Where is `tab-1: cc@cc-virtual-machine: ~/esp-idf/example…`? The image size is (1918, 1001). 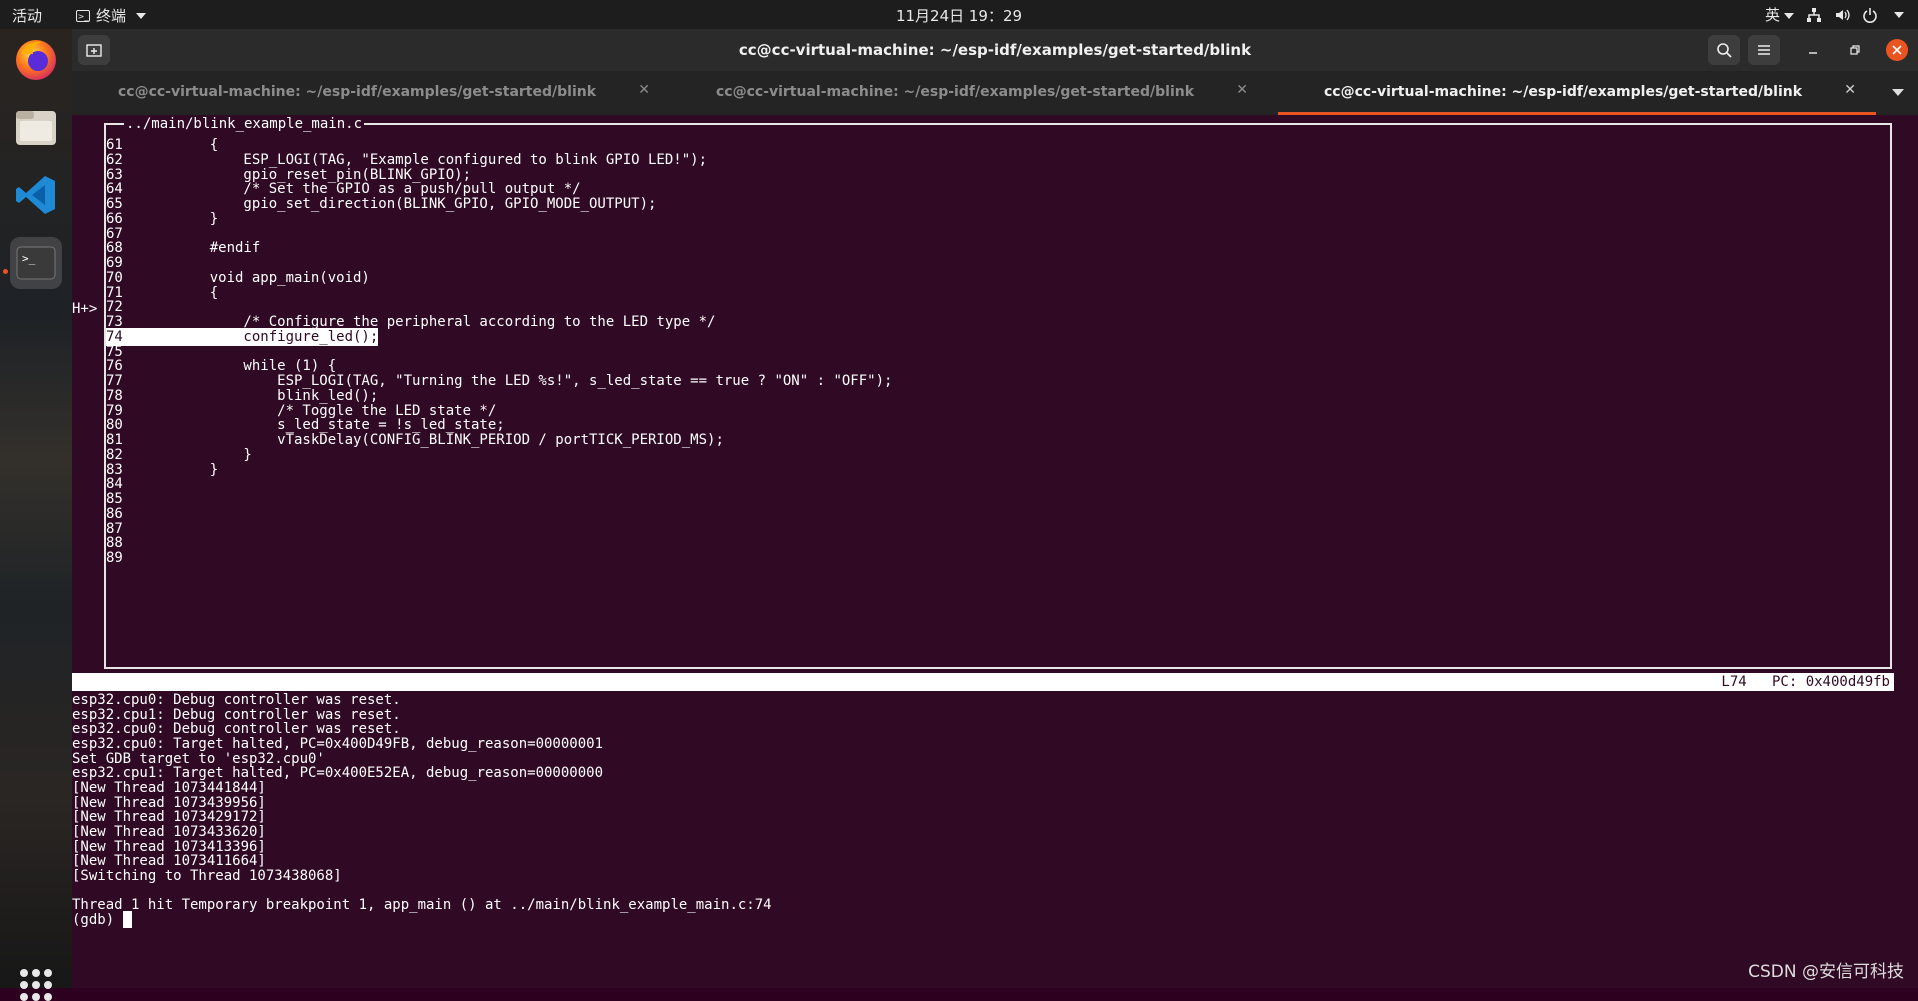 tab-1: cc@cc-virtual-machine: ~/esp-idf/example… is located at coordinates (371, 93).